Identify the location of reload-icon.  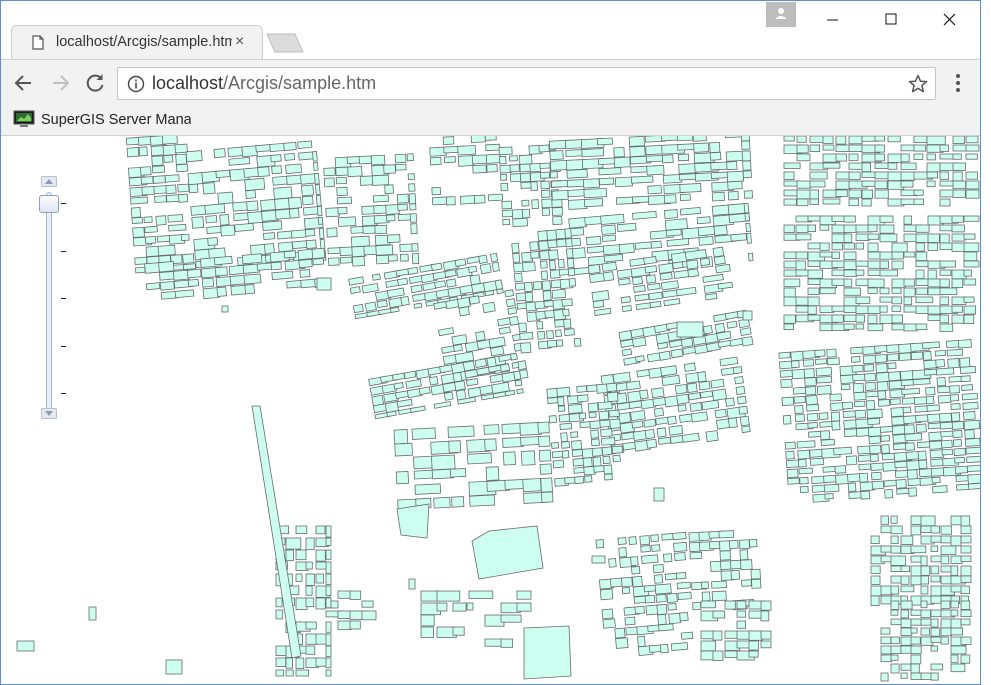
(95, 83).